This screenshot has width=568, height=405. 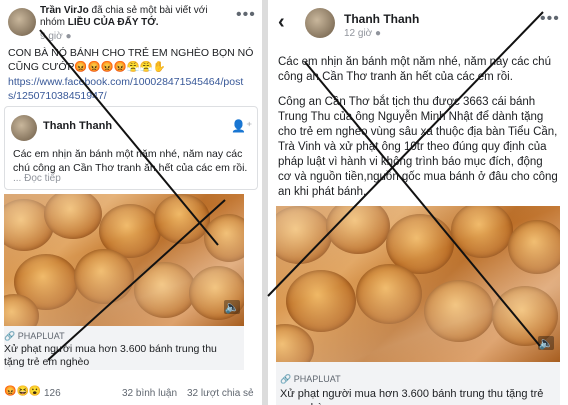 What do you see at coordinates (113, 22) in the screenshot?
I see `group-name: LIỀU CỦA ĐẤY TỚ.` at bounding box center [113, 22].